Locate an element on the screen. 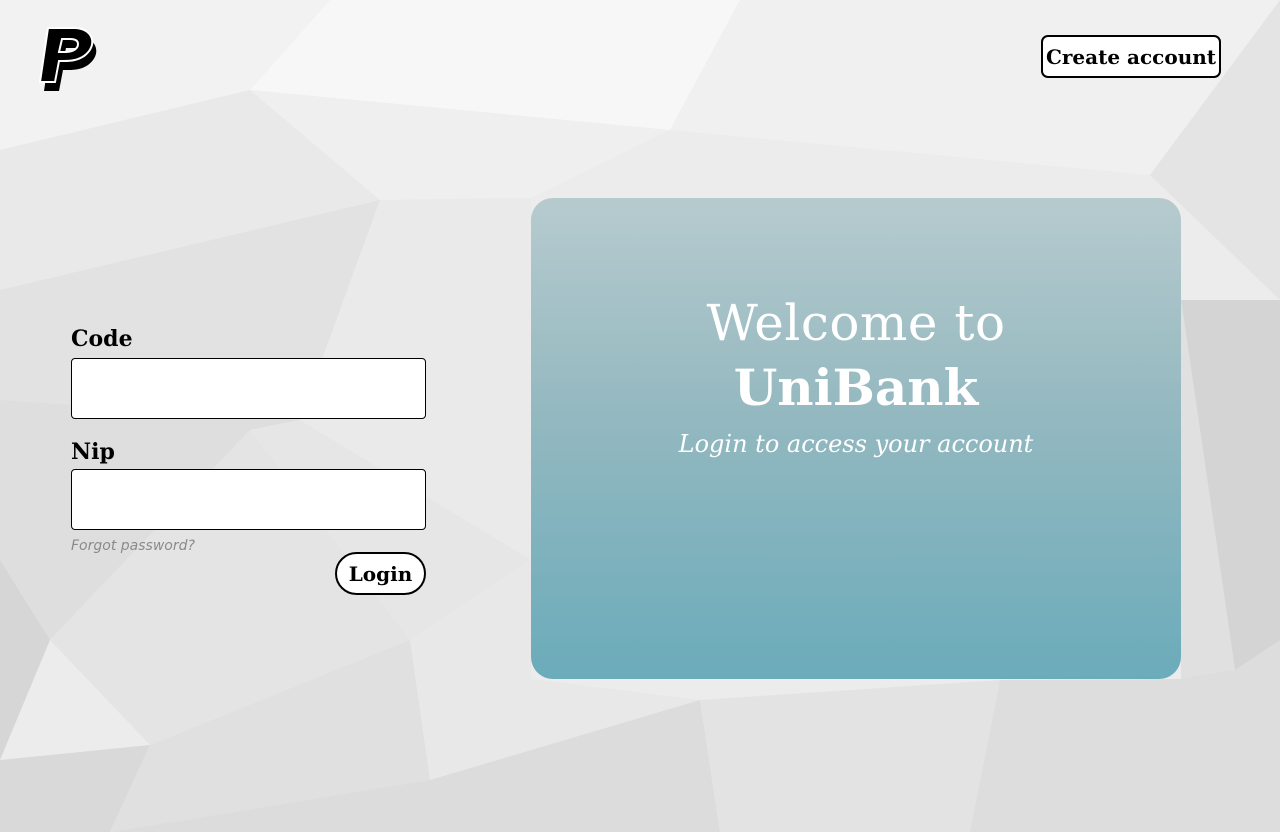 This screenshot has height=832, width=1280. nip-label: Nip is located at coordinates (93, 452).